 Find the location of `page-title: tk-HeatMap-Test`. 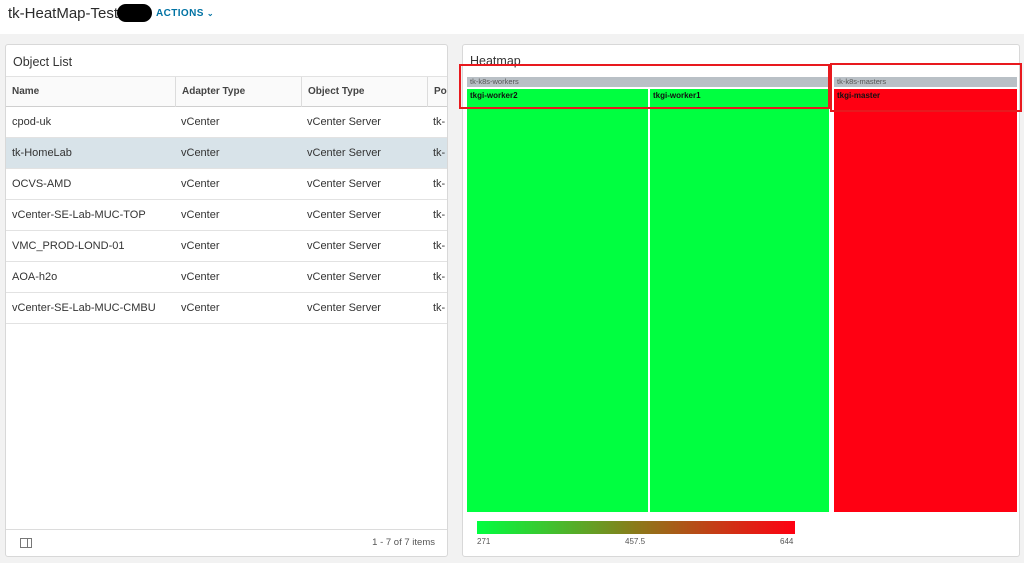

page-title: tk-HeatMap-Test is located at coordinates (63, 13).